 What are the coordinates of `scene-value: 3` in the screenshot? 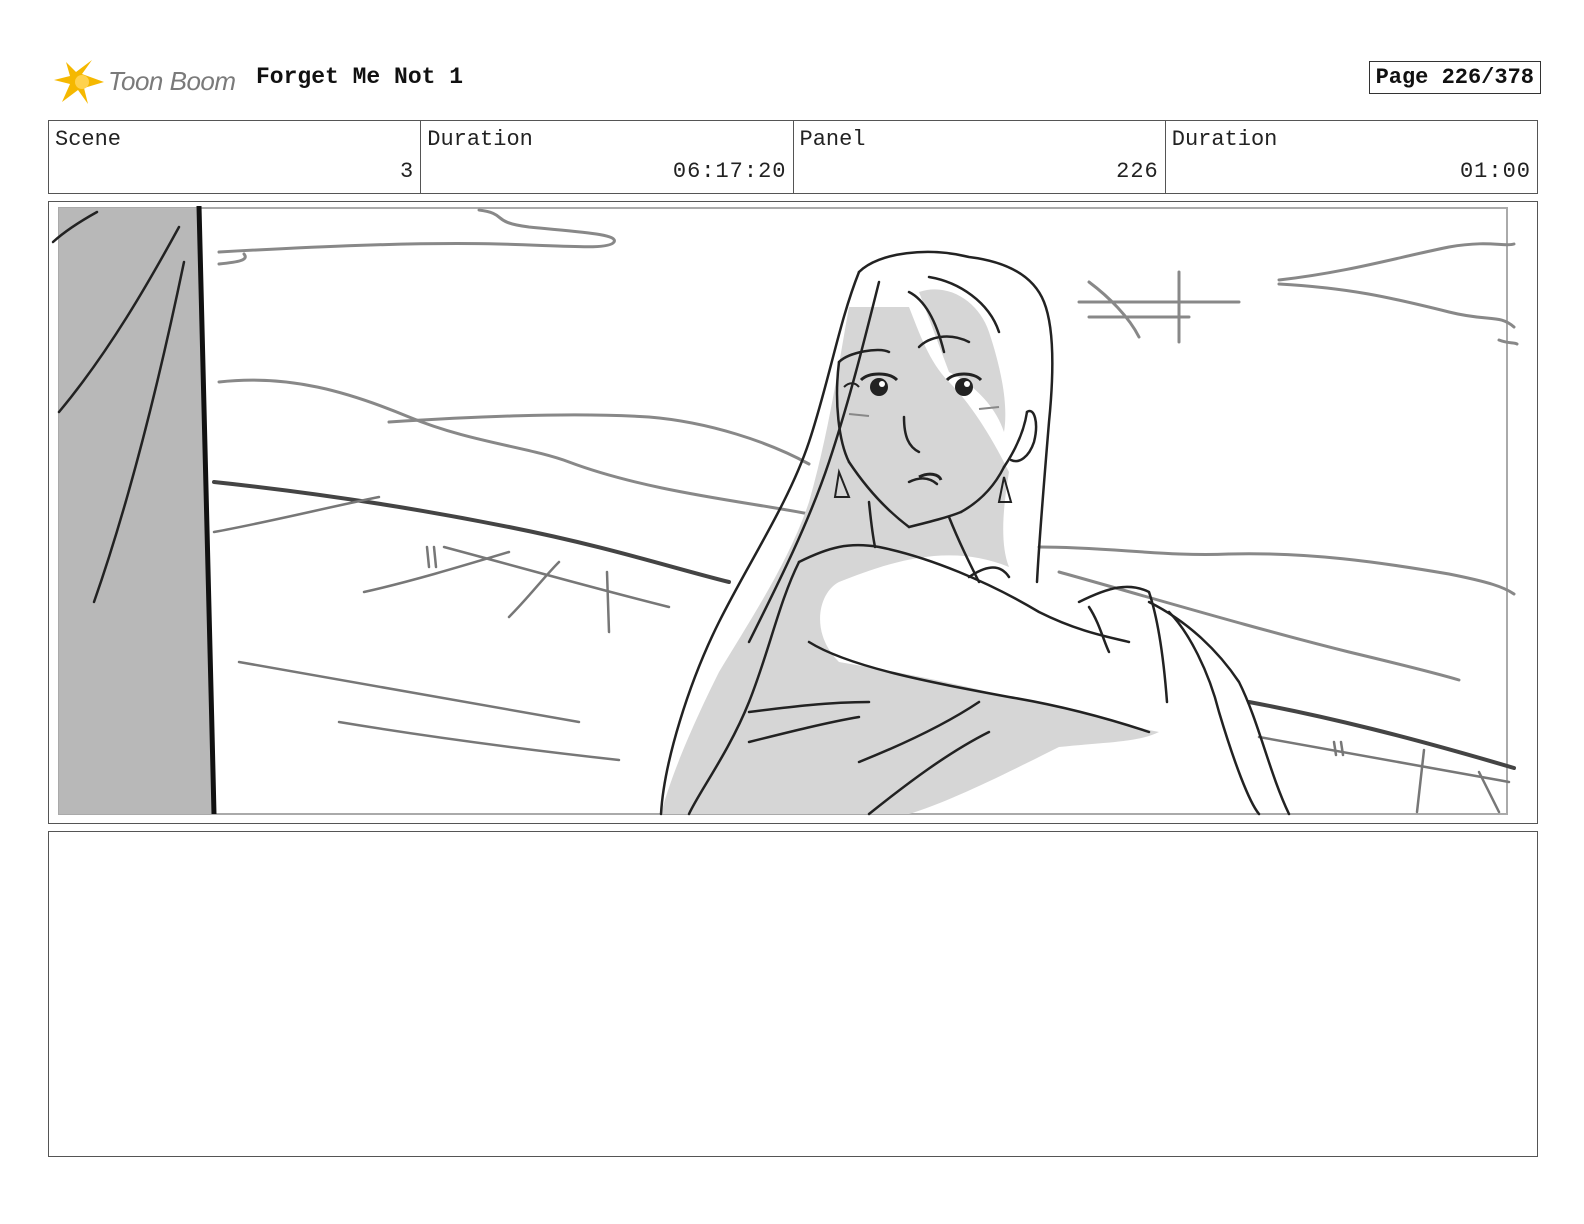 It's located at (407, 171).